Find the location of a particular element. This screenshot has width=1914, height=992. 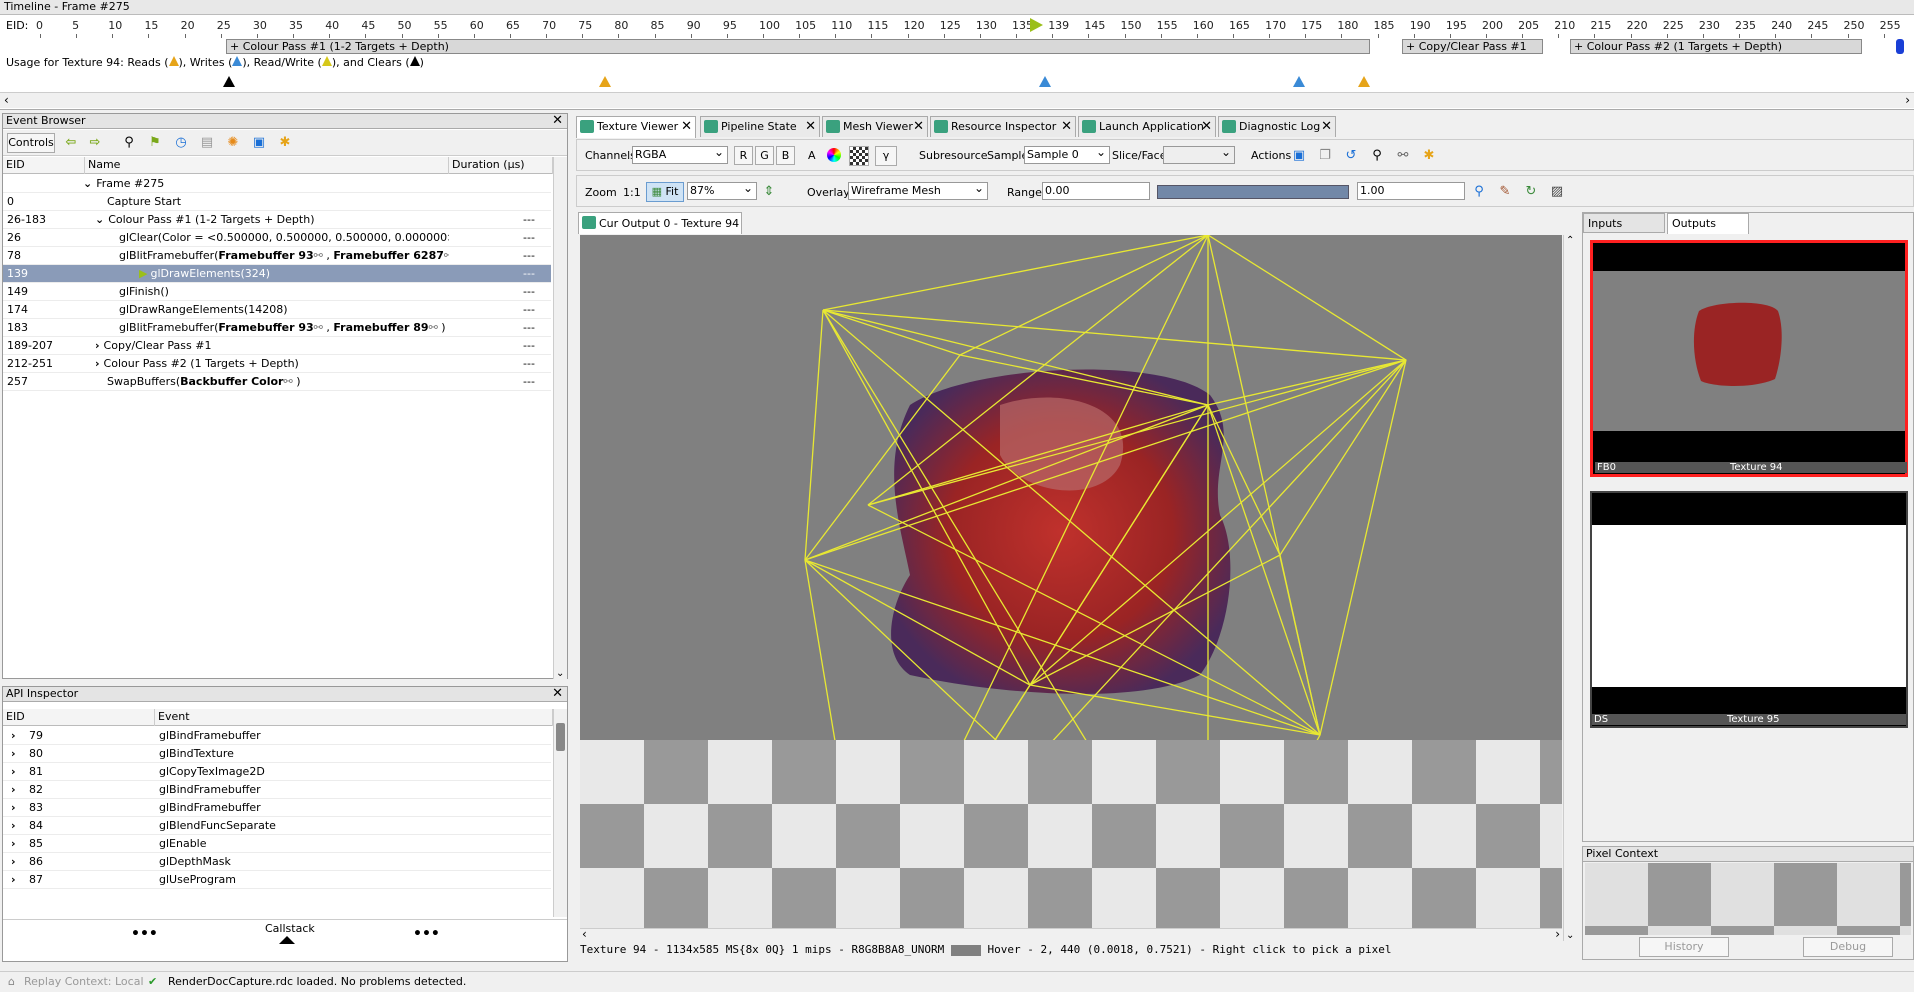

api-row: › 84 glBlendFuncSeparate is located at coordinates (277, 826).